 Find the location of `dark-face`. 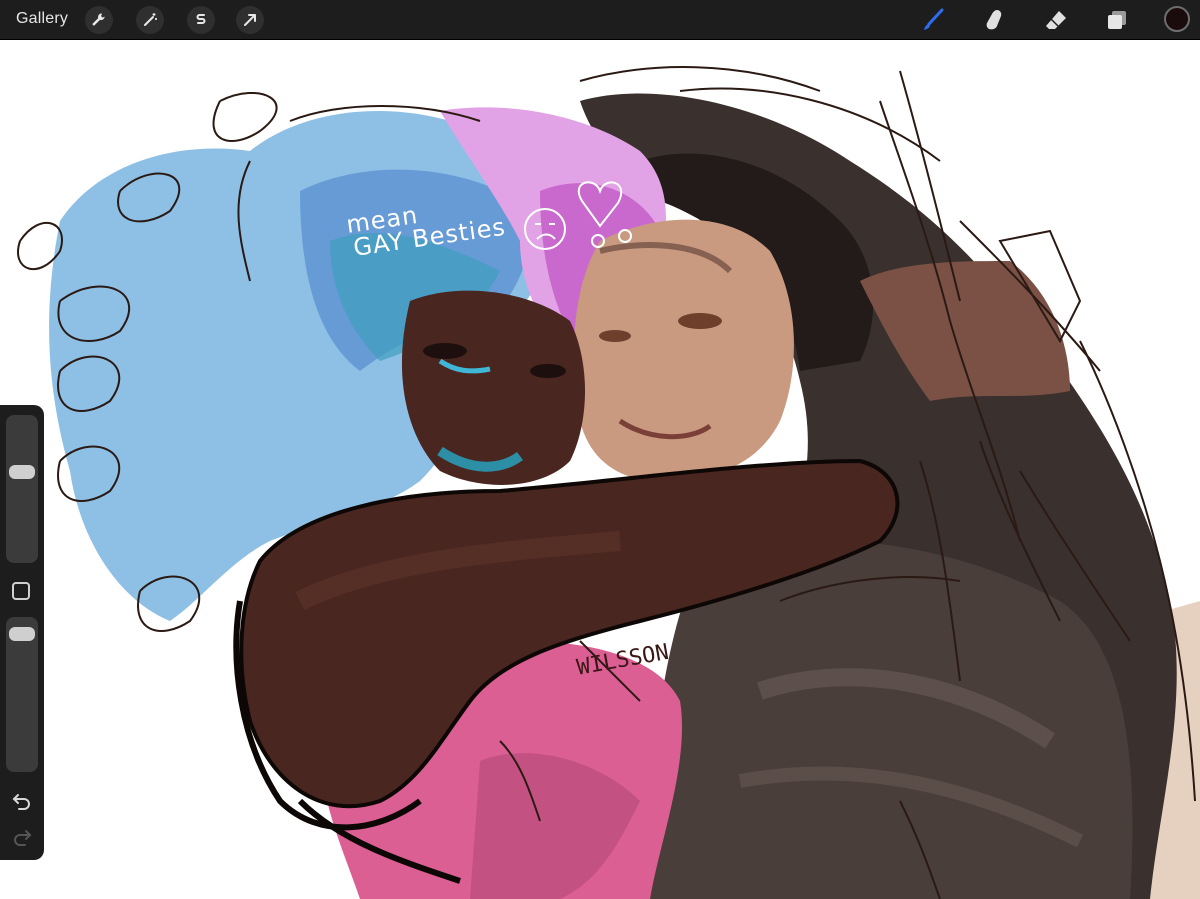

dark-face is located at coordinates (493, 387).